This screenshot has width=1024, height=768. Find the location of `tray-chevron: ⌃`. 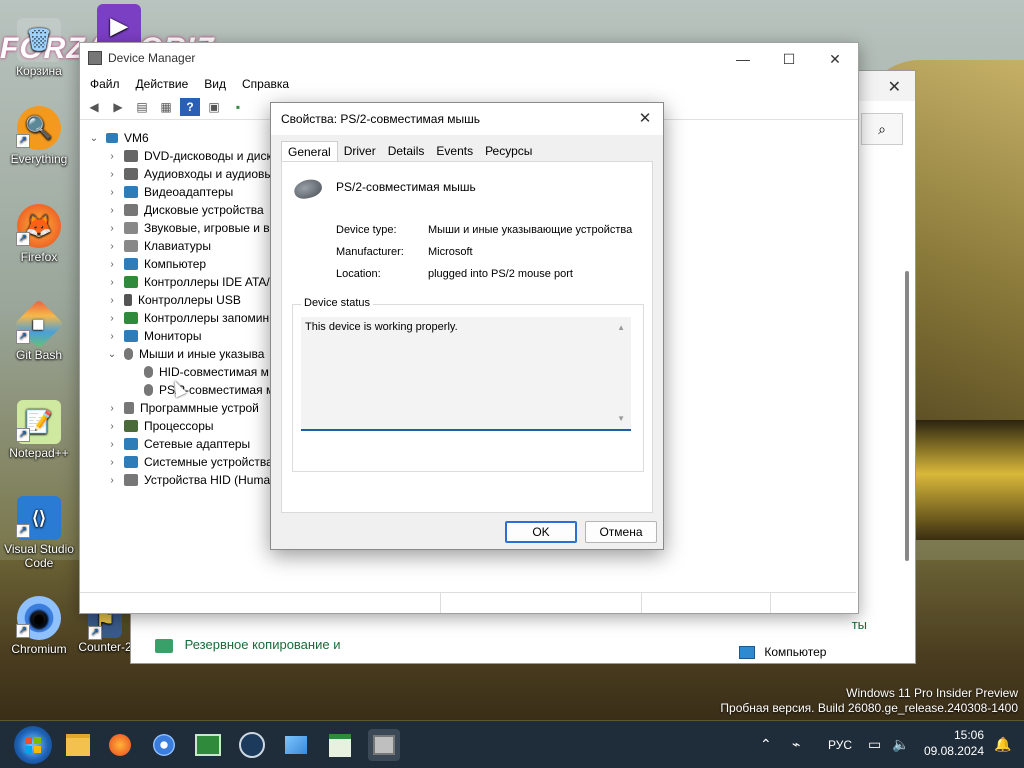

tray-chevron: ⌃ is located at coordinates (766, 744).